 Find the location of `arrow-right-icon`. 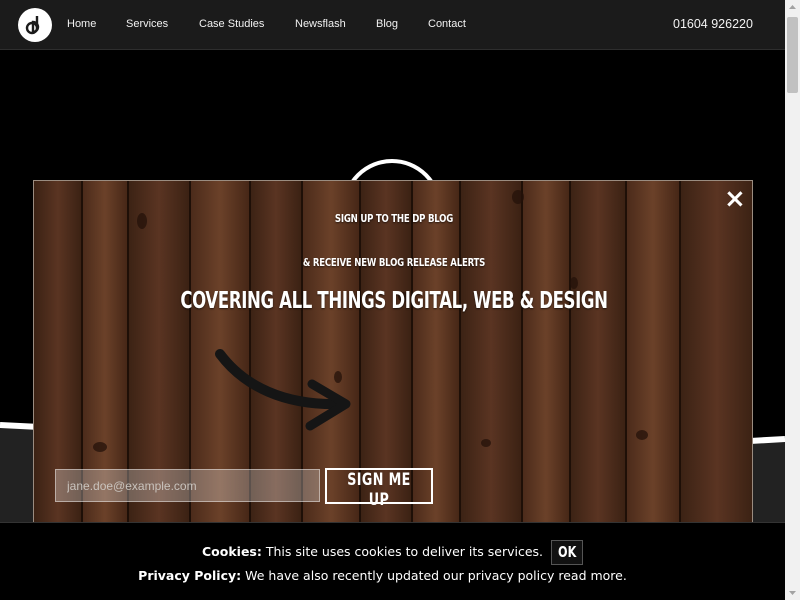

arrow-right-icon is located at coordinates (283, 390).